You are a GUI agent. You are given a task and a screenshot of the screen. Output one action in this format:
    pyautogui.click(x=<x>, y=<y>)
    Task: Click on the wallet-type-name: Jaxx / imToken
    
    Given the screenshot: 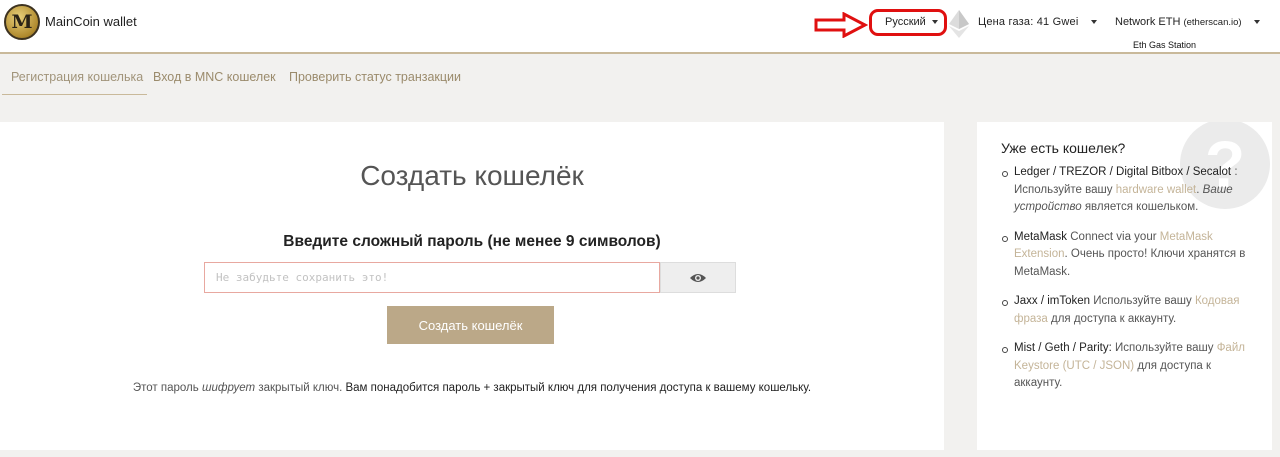 What is the action you would take?
    pyautogui.click(x=1052, y=301)
    